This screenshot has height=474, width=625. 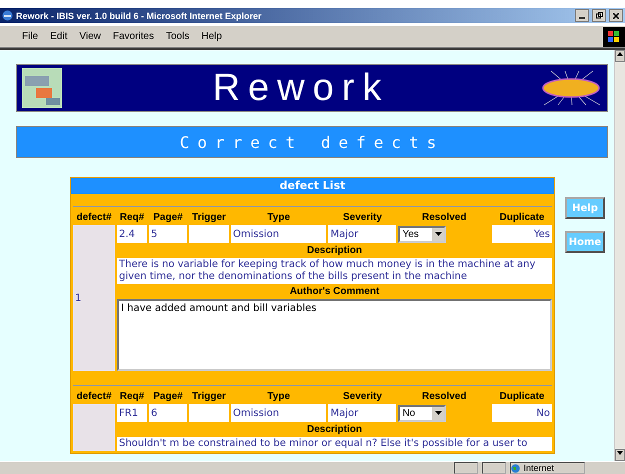 I want to click on defect-number-cell: 1, so click(x=94, y=298).